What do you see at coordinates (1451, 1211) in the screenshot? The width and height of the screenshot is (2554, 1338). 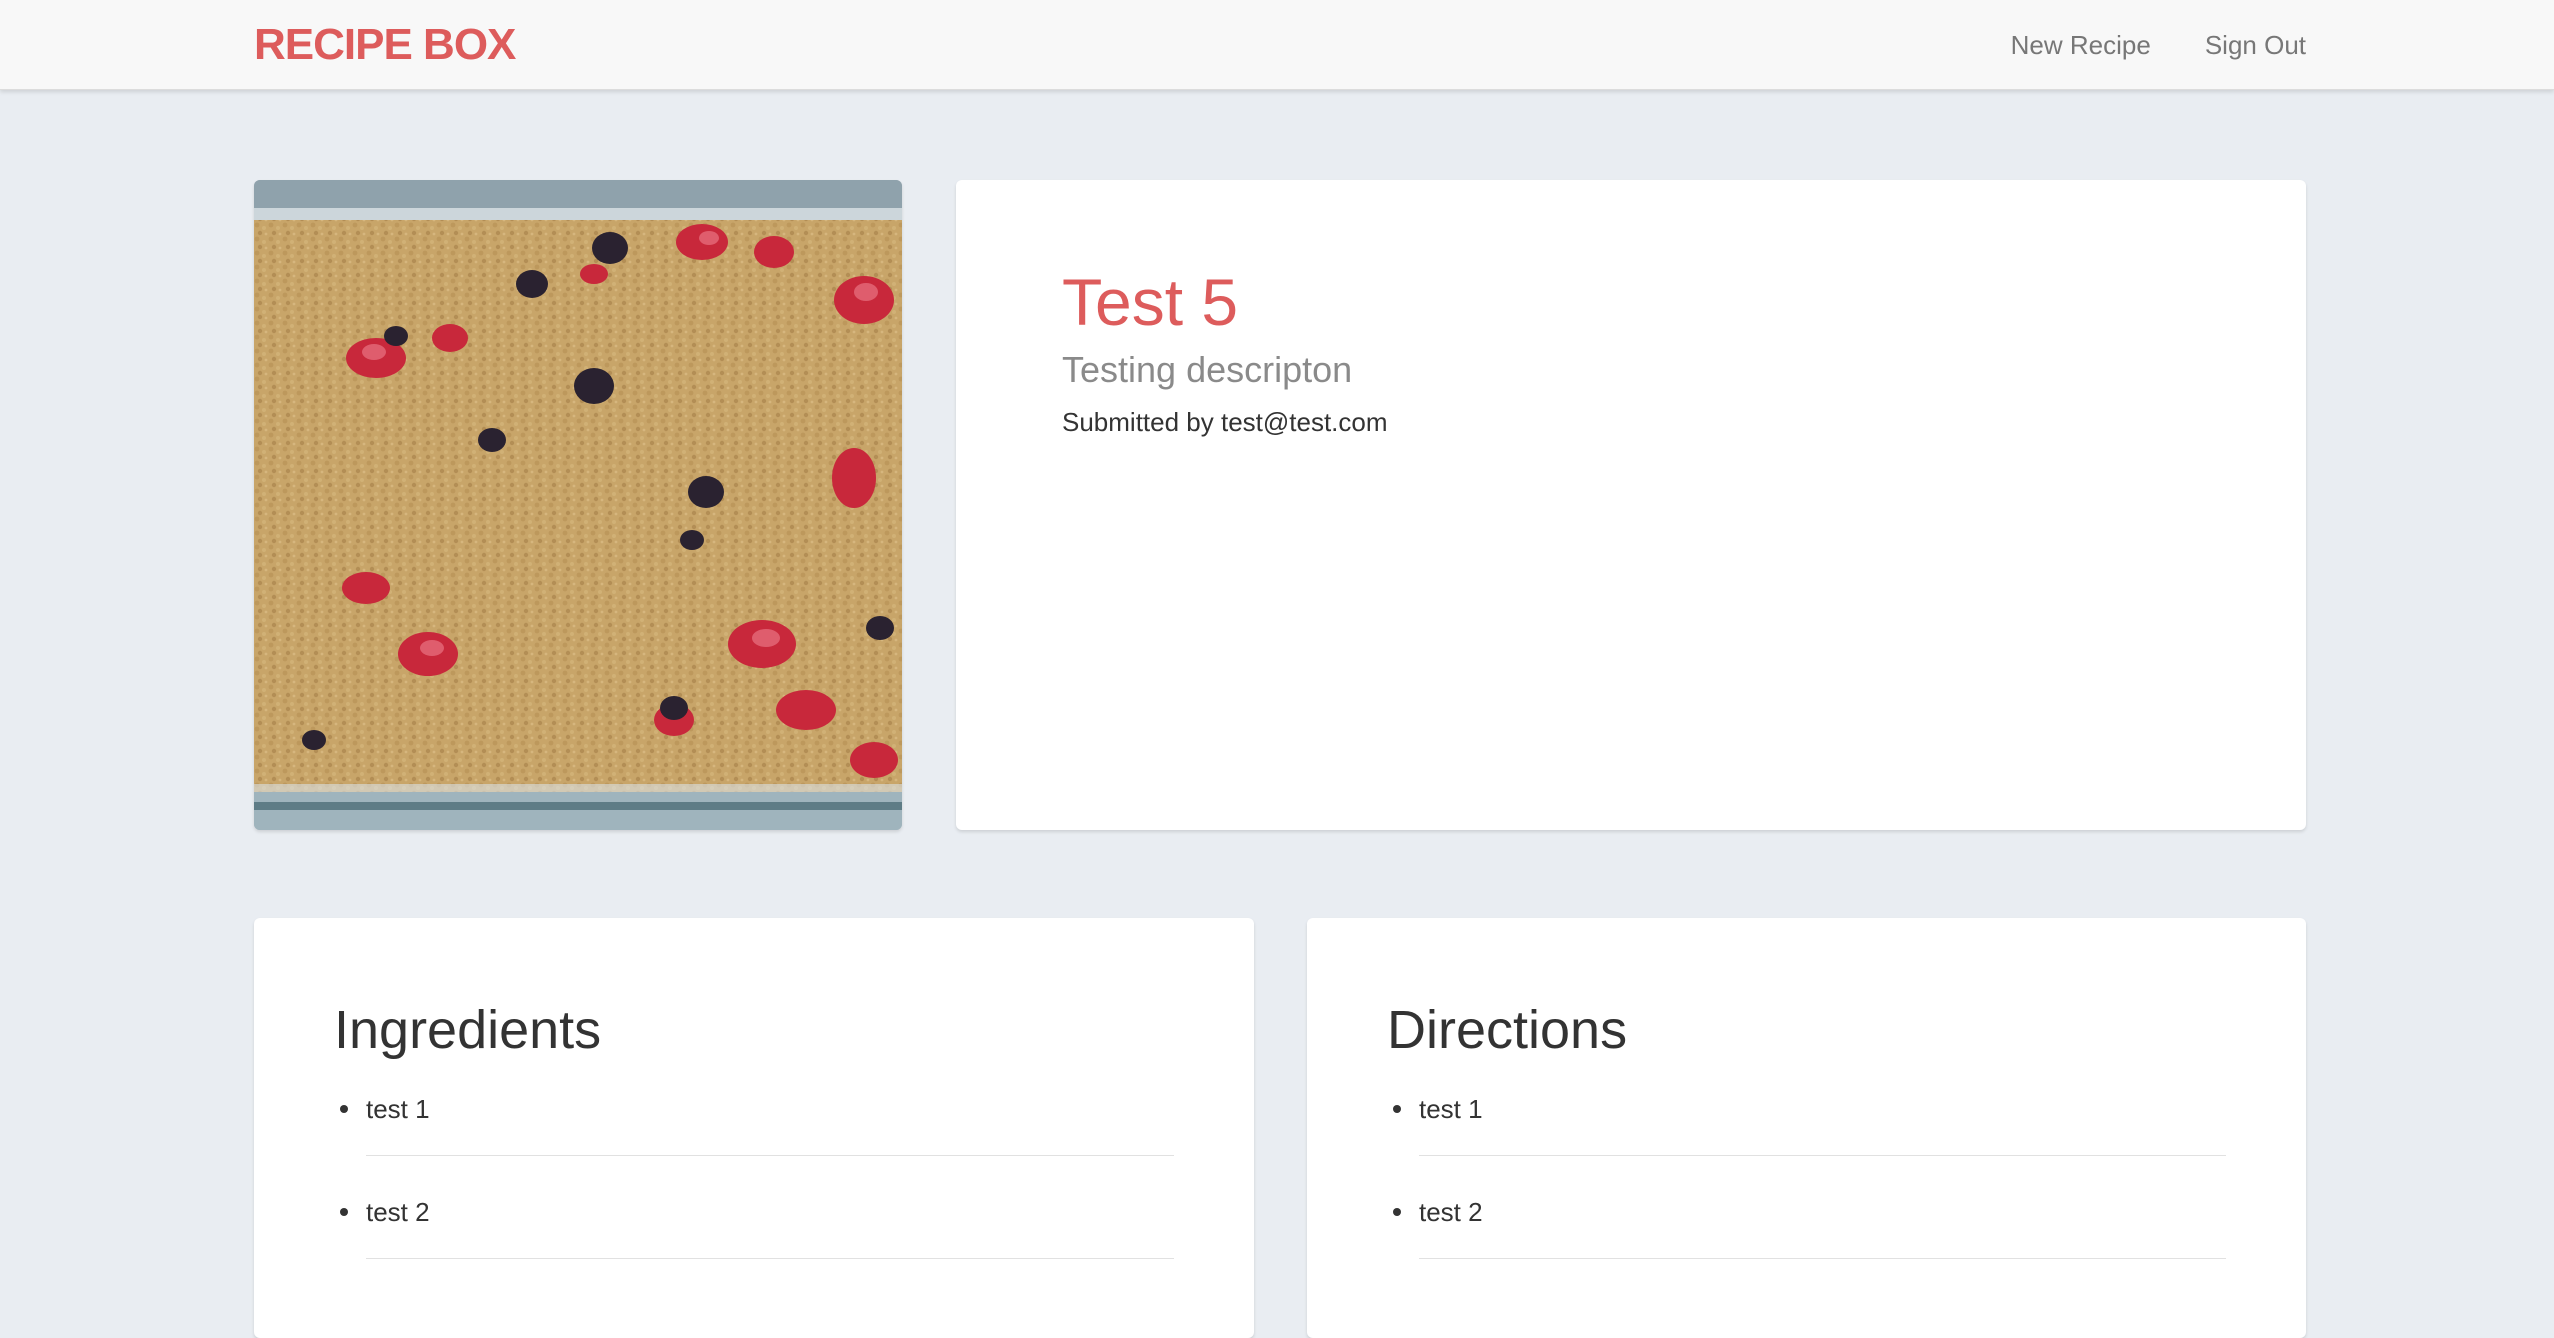 I see `direction-text: test 2` at bounding box center [1451, 1211].